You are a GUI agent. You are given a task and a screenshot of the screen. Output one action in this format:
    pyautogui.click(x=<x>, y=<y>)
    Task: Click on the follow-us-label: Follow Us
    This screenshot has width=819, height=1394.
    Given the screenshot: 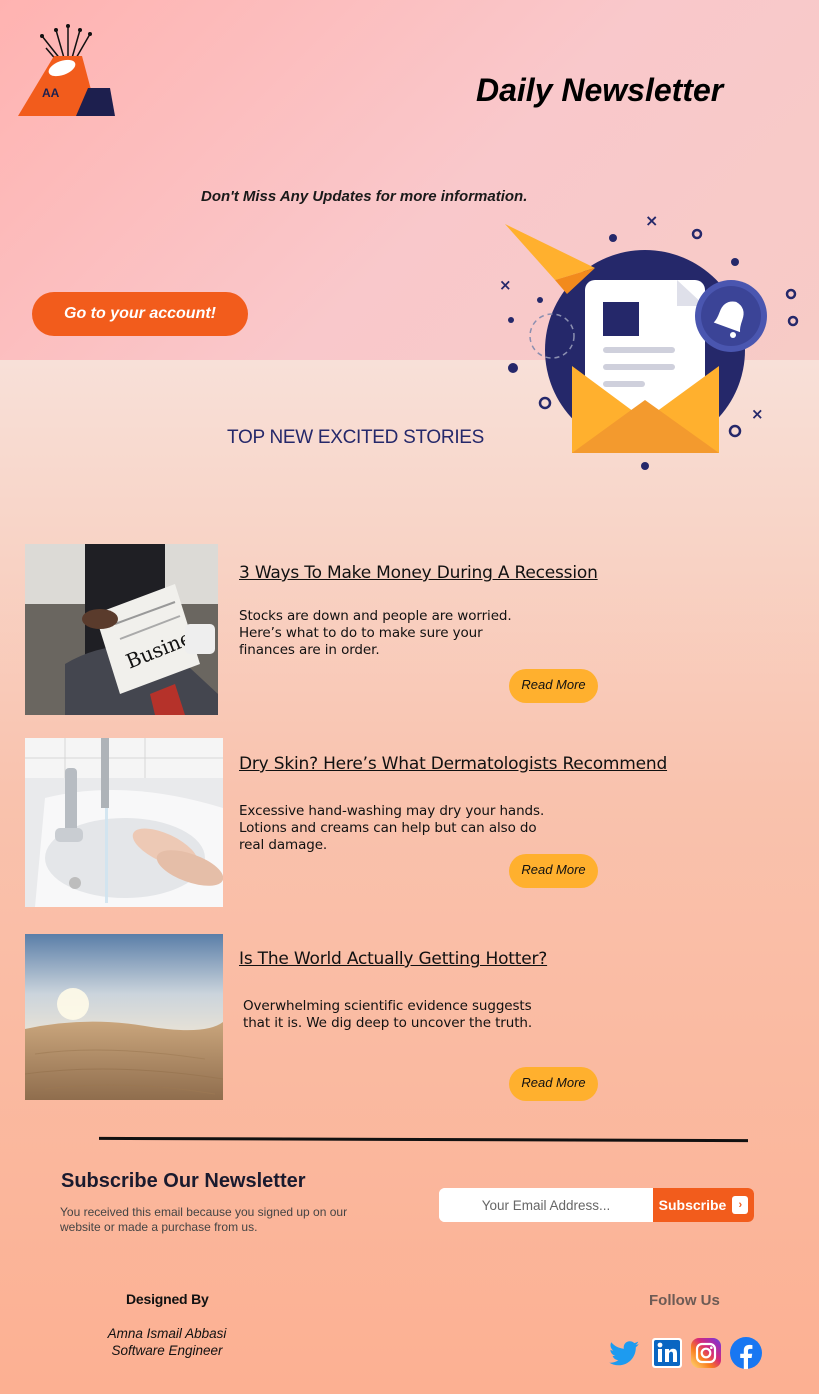 What is the action you would take?
    pyautogui.click(x=684, y=1300)
    